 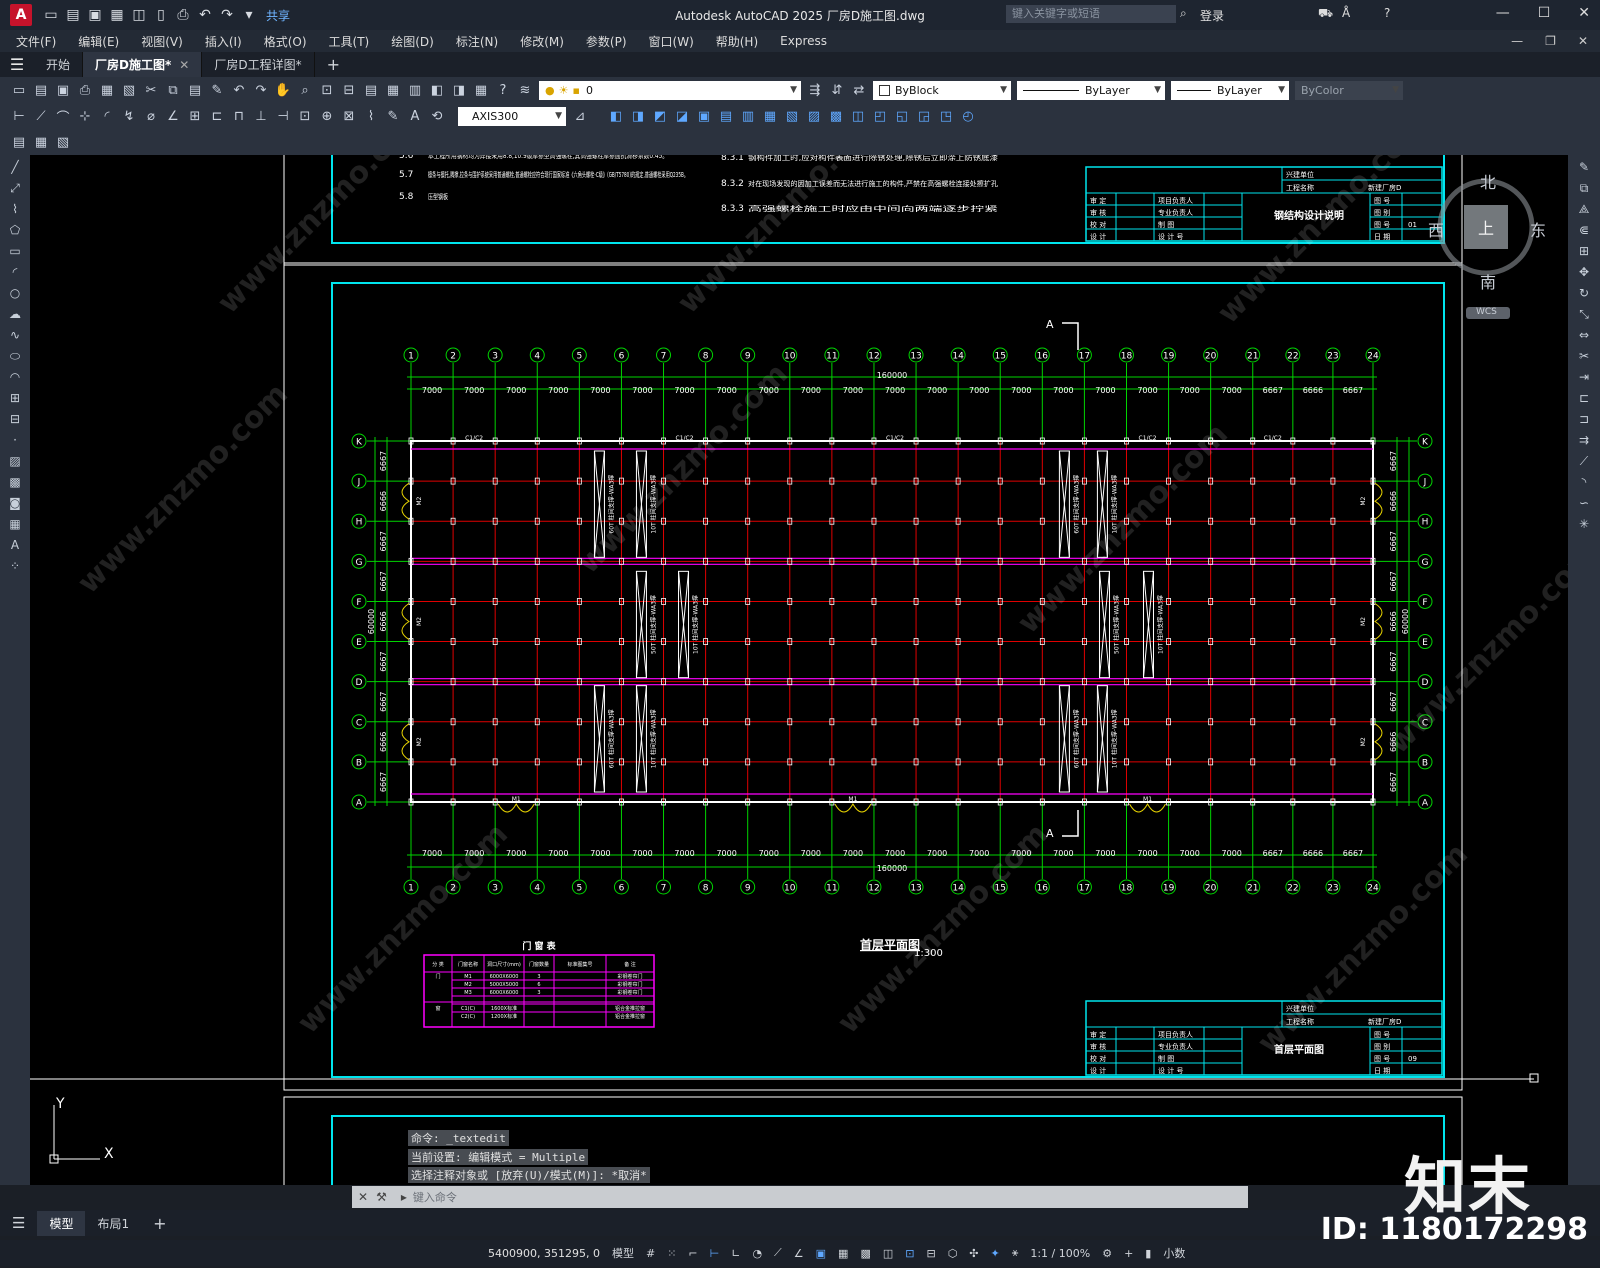 What do you see at coordinates (223, 41) in the screenshot?
I see `menu-insert: 插入(I)` at bounding box center [223, 41].